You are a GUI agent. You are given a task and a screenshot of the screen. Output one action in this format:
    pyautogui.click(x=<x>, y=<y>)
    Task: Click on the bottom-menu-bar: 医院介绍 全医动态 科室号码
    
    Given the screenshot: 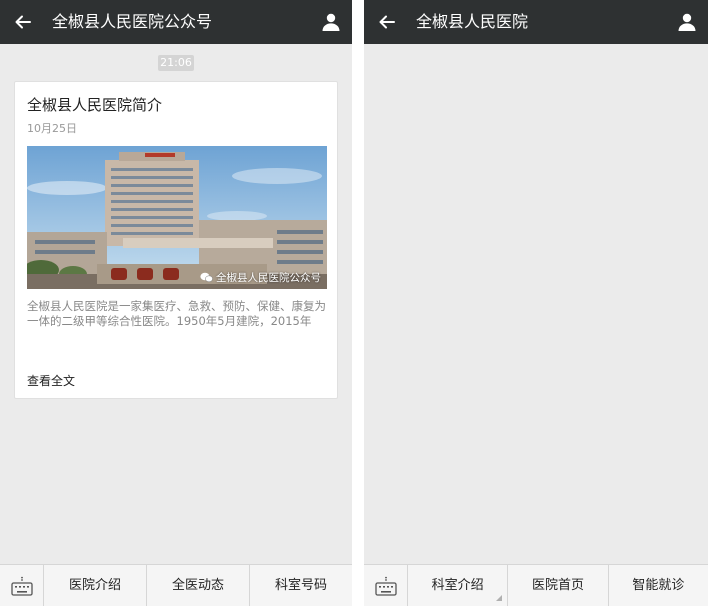 What is the action you would take?
    pyautogui.click(x=176, y=585)
    